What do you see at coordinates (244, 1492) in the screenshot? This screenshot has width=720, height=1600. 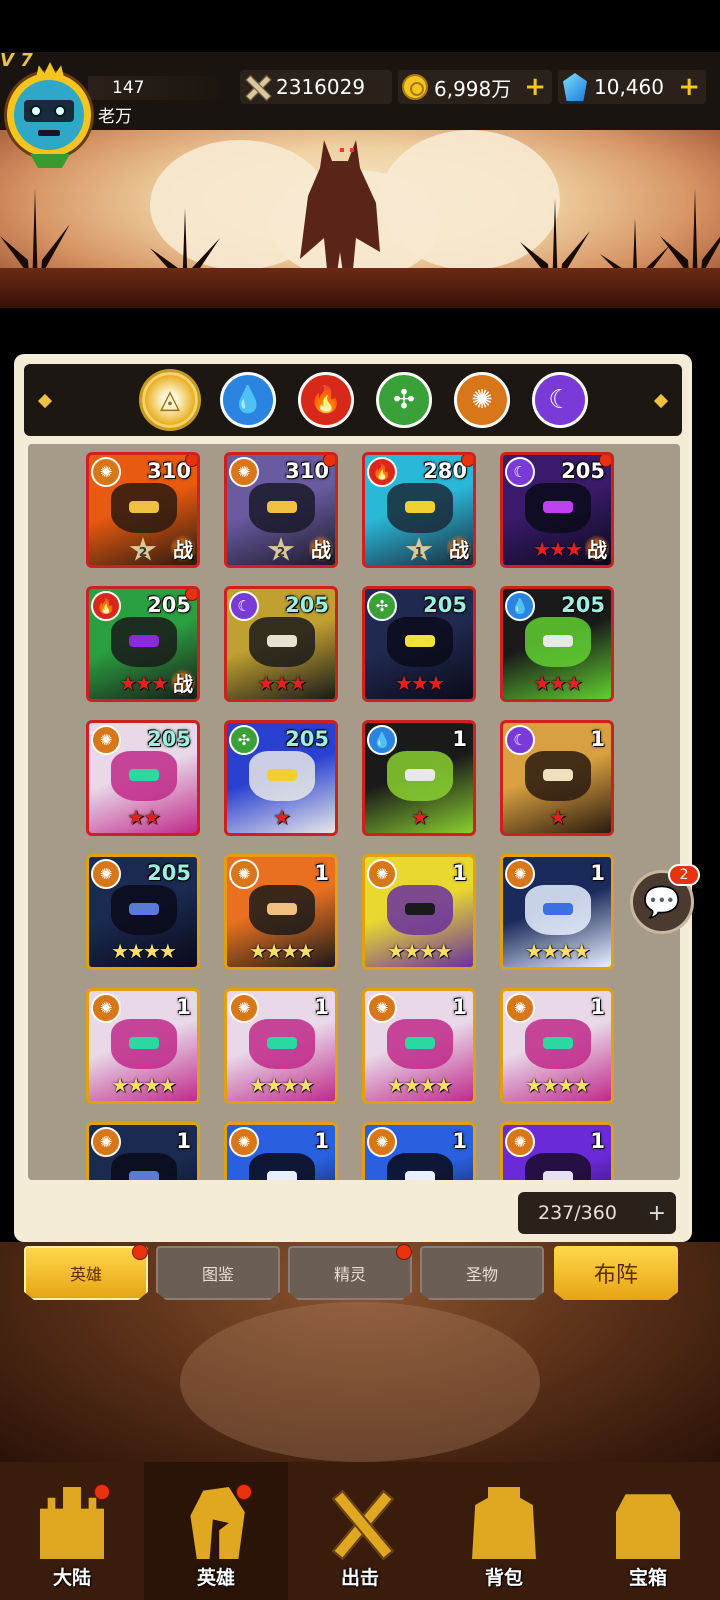 I see `nav-heroes-notify-dot` at bounding box center [244, 1492].